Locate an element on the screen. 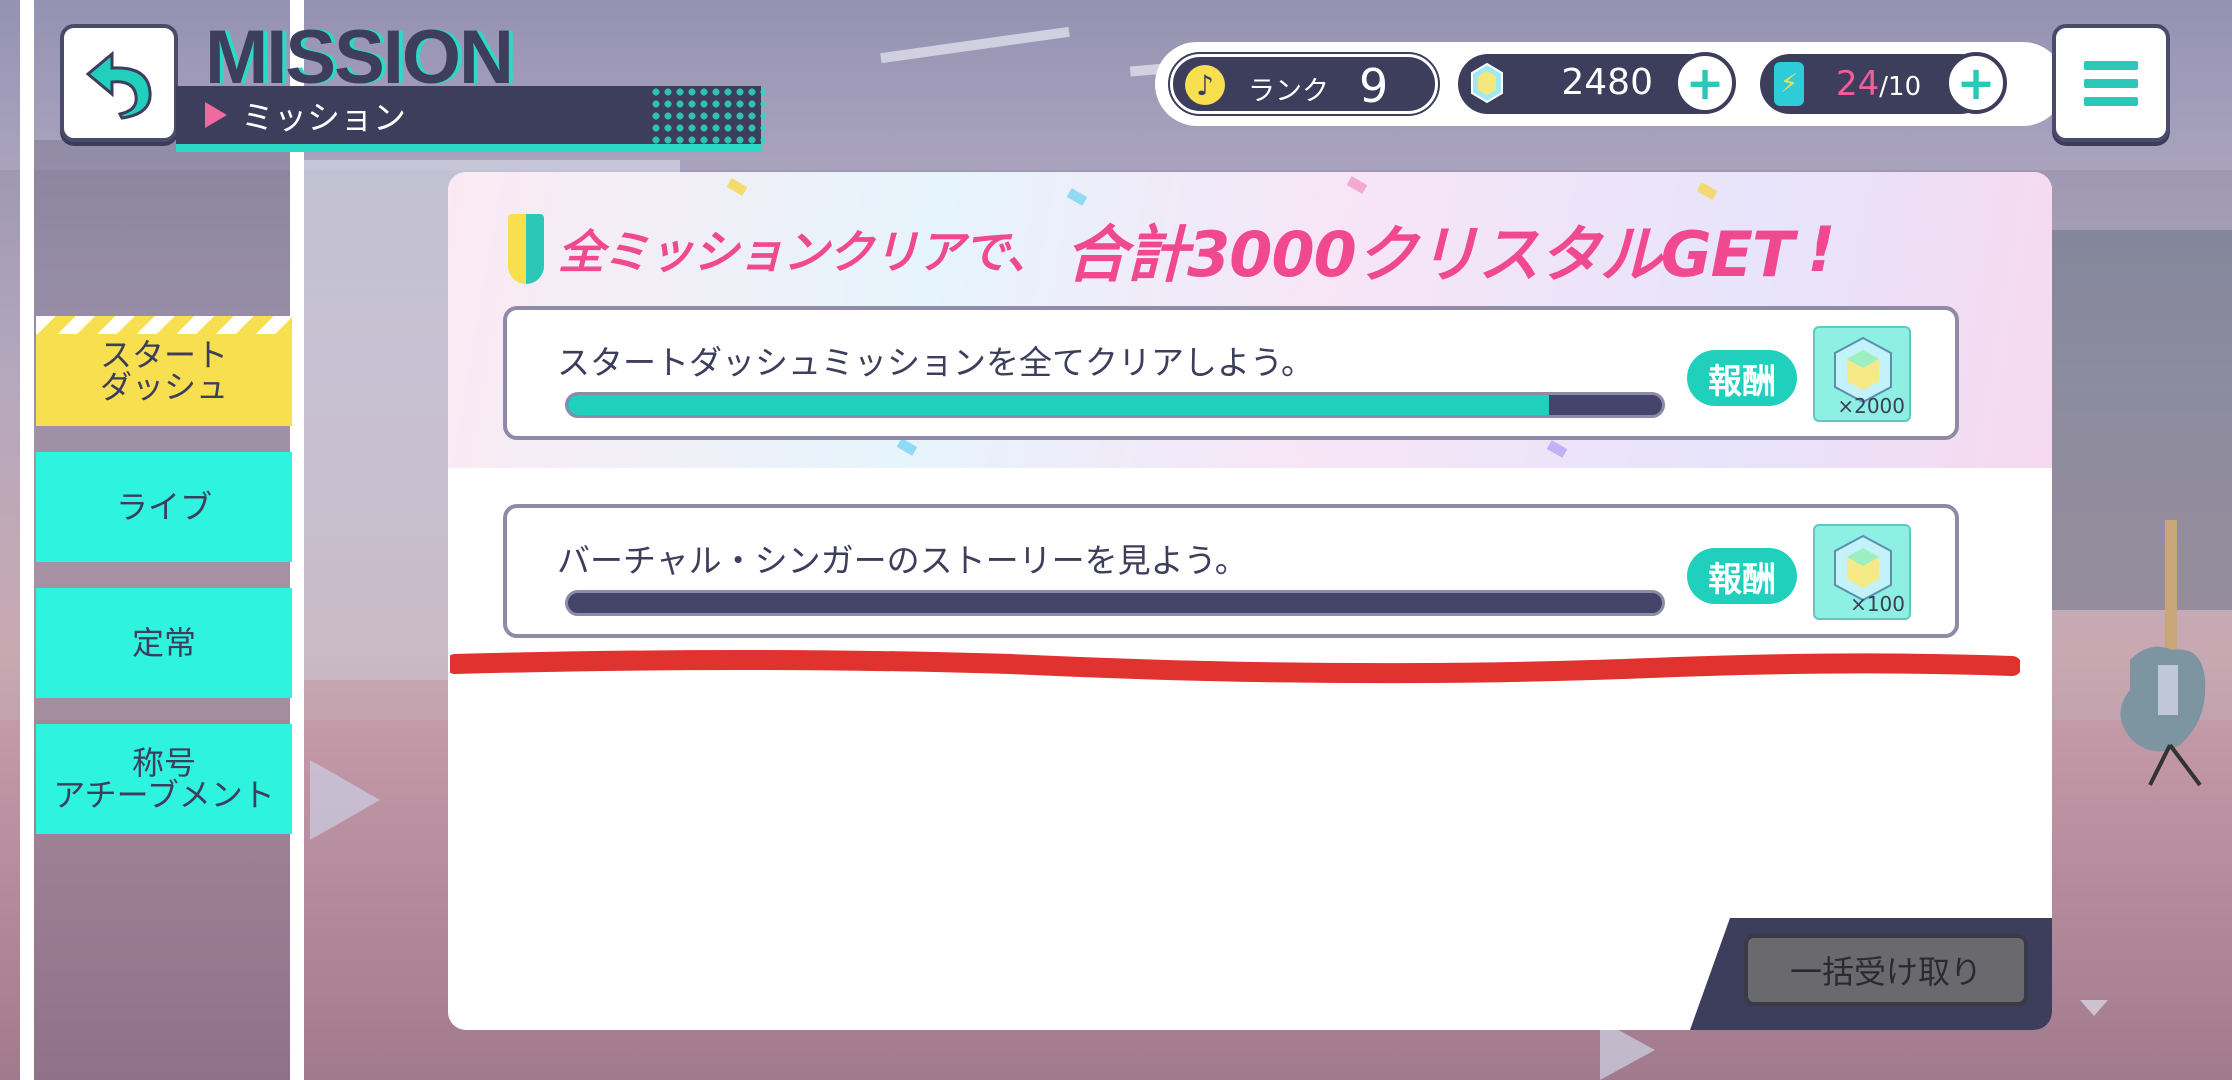  tab-start-dash: スタート ダッシュ is located at coordinates (164, 371).